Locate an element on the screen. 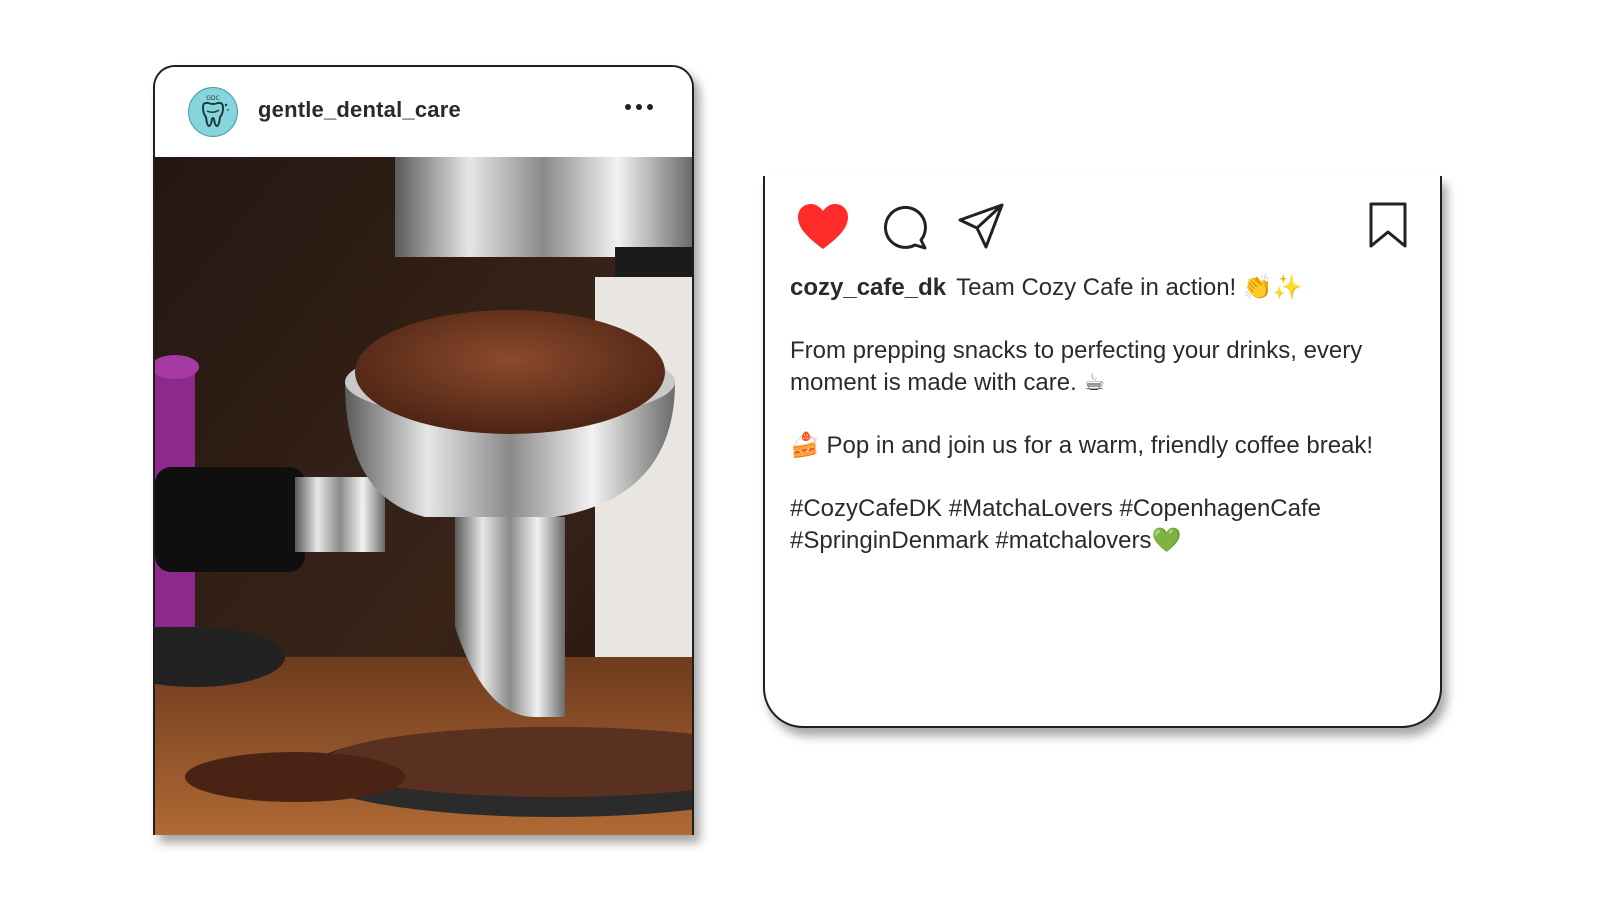 The width and height of the screenshot is (1600, 900). tooth-logo-icon: GDC is located at coordinates (213, 112).